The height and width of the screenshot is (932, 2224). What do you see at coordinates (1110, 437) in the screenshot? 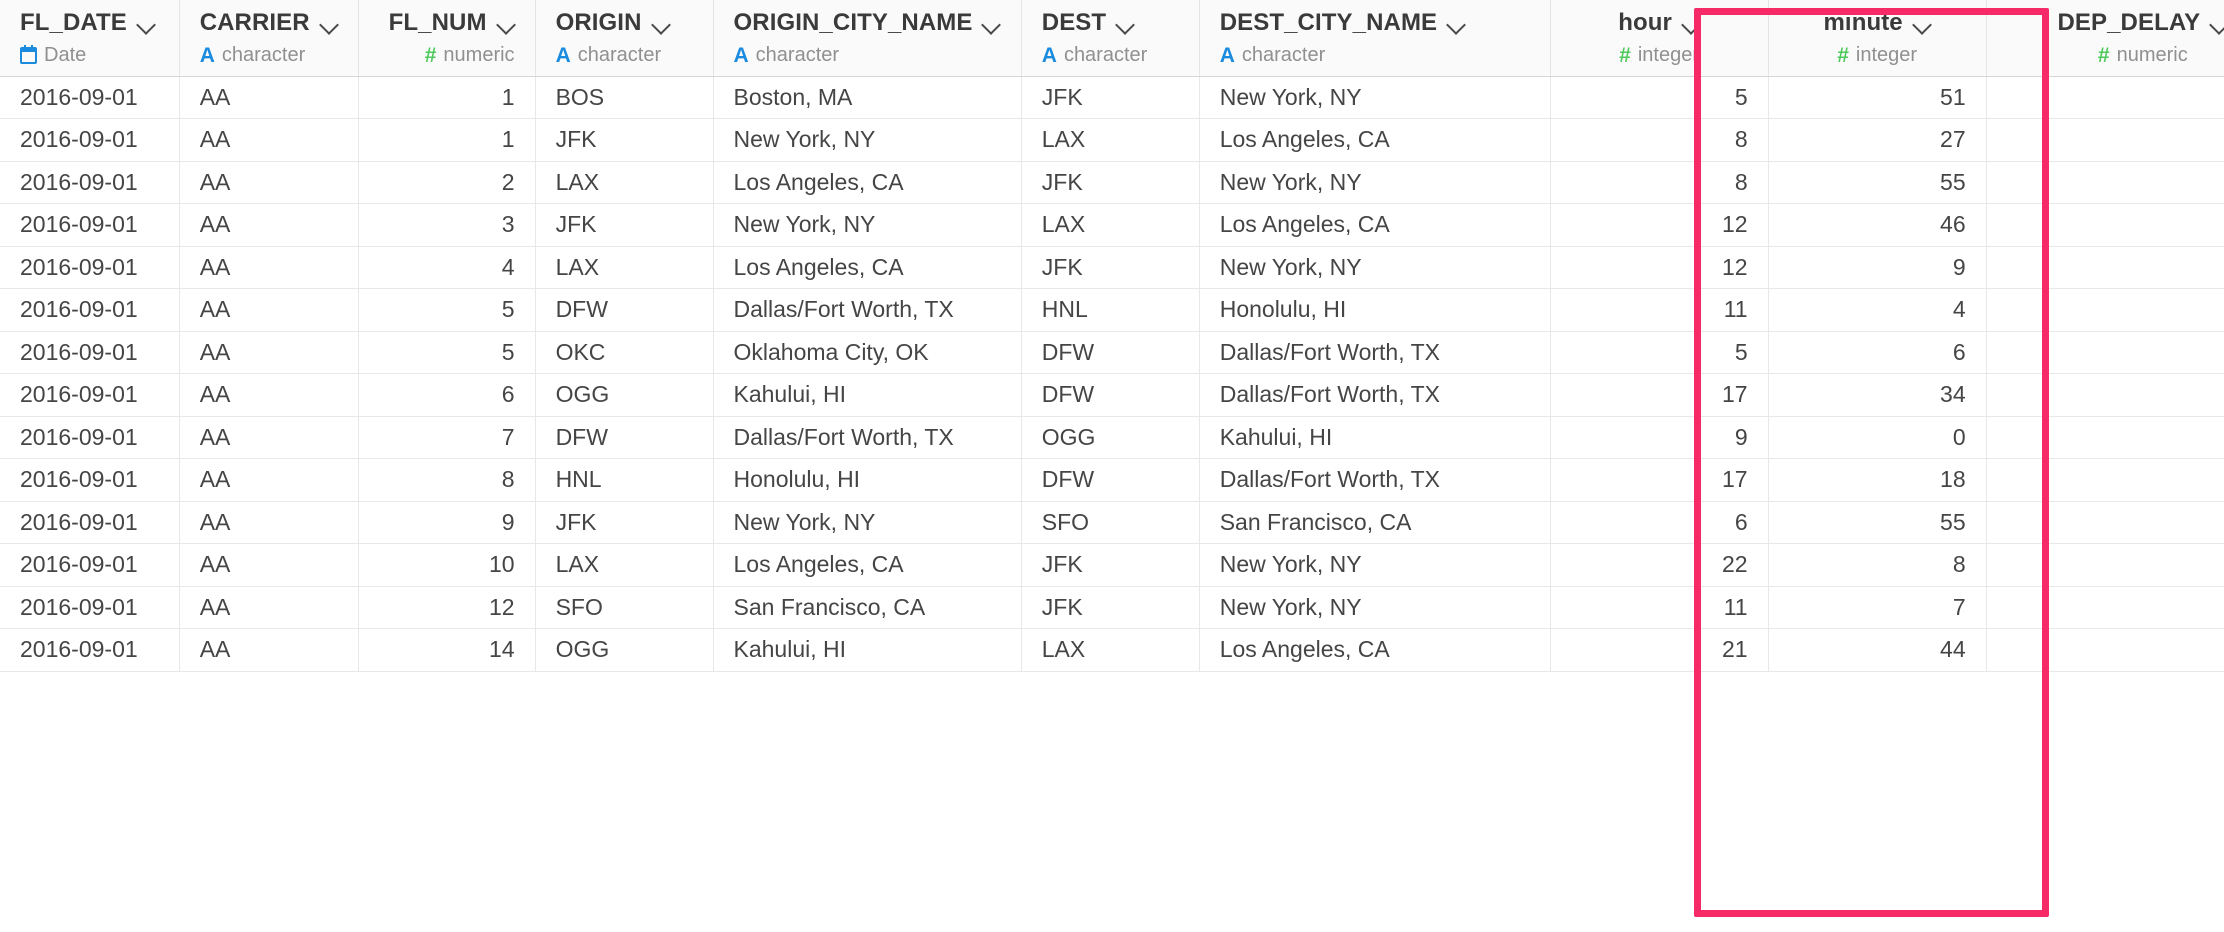
I see `cell-dest: OGG` at bounding box center [1110, 437].